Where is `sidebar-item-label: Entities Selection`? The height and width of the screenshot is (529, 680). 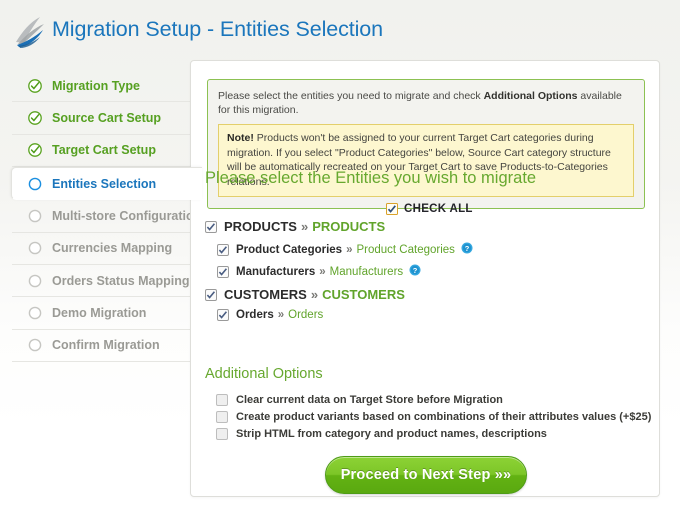 sidebar-item-label: Entities Selection is located at coordinates (104, 183).